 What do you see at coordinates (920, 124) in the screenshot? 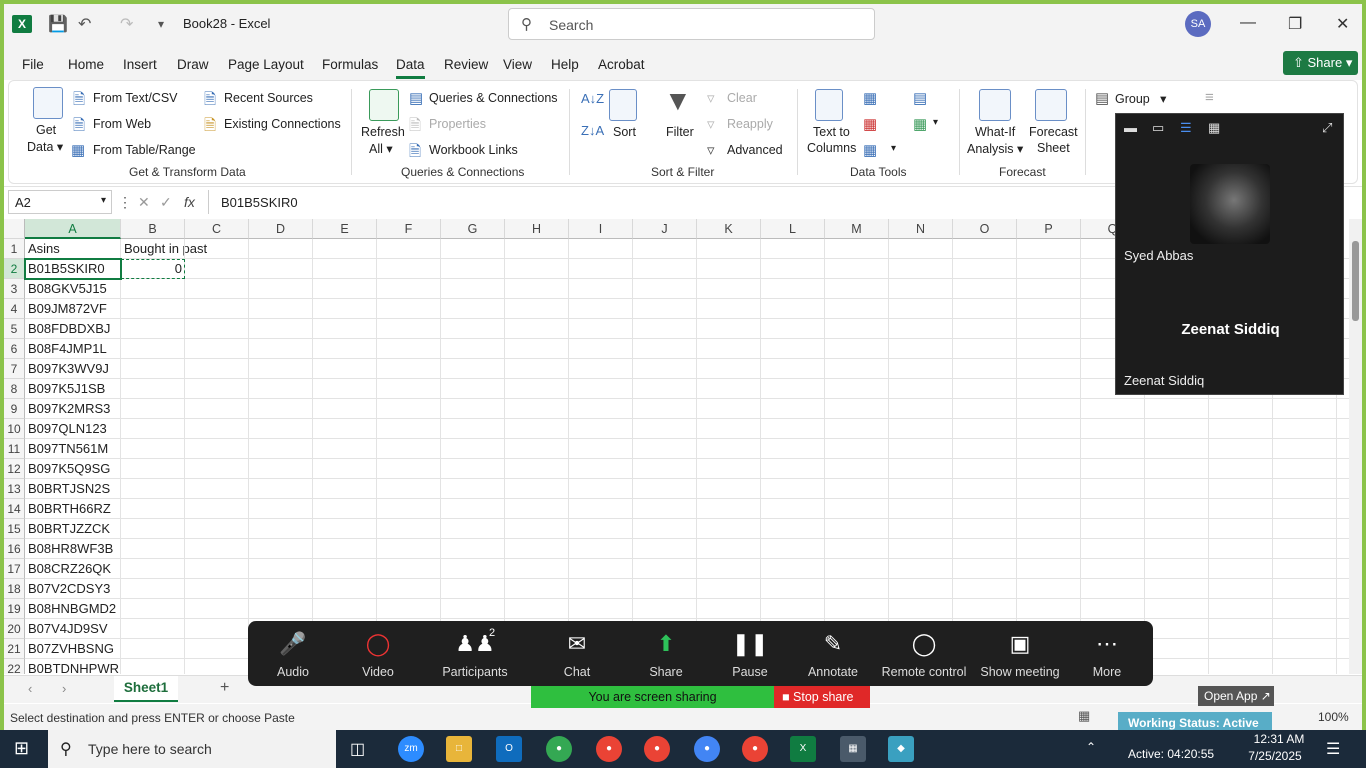
I see `relationships-icon: ▦` at bounding box center [920, 124].